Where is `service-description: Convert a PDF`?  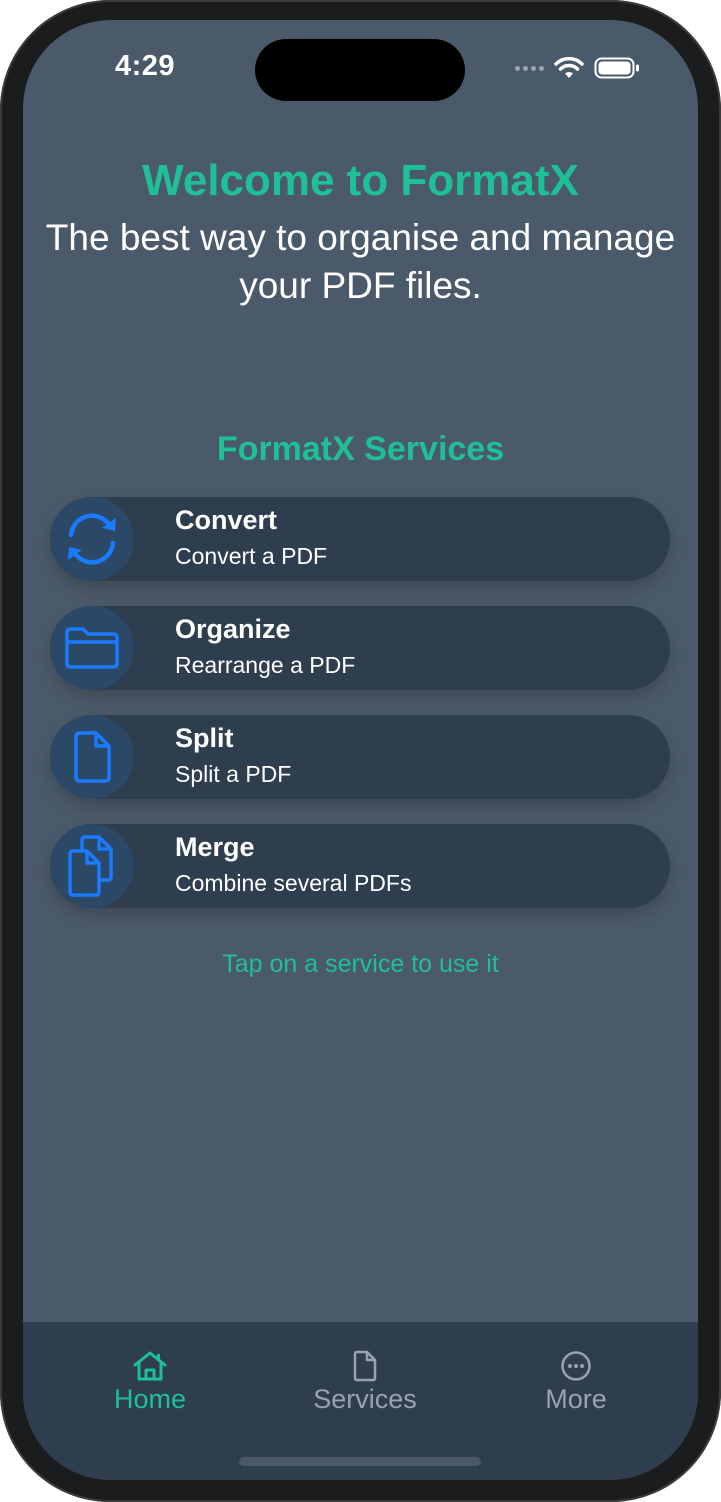
service-description: Convert a PDF is located at coordinates (251, 556).